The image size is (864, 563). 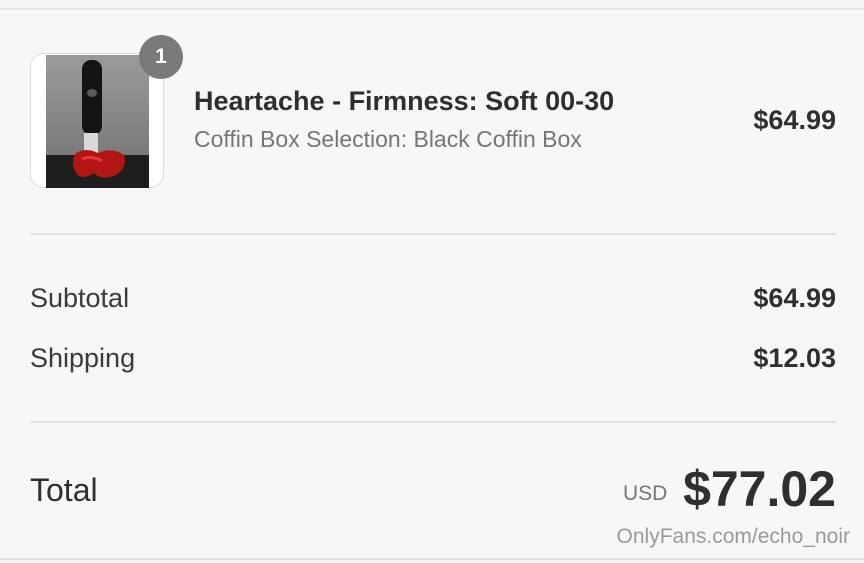 I want to click on subtotal-value: $64.99, so click(x=794, y=298).